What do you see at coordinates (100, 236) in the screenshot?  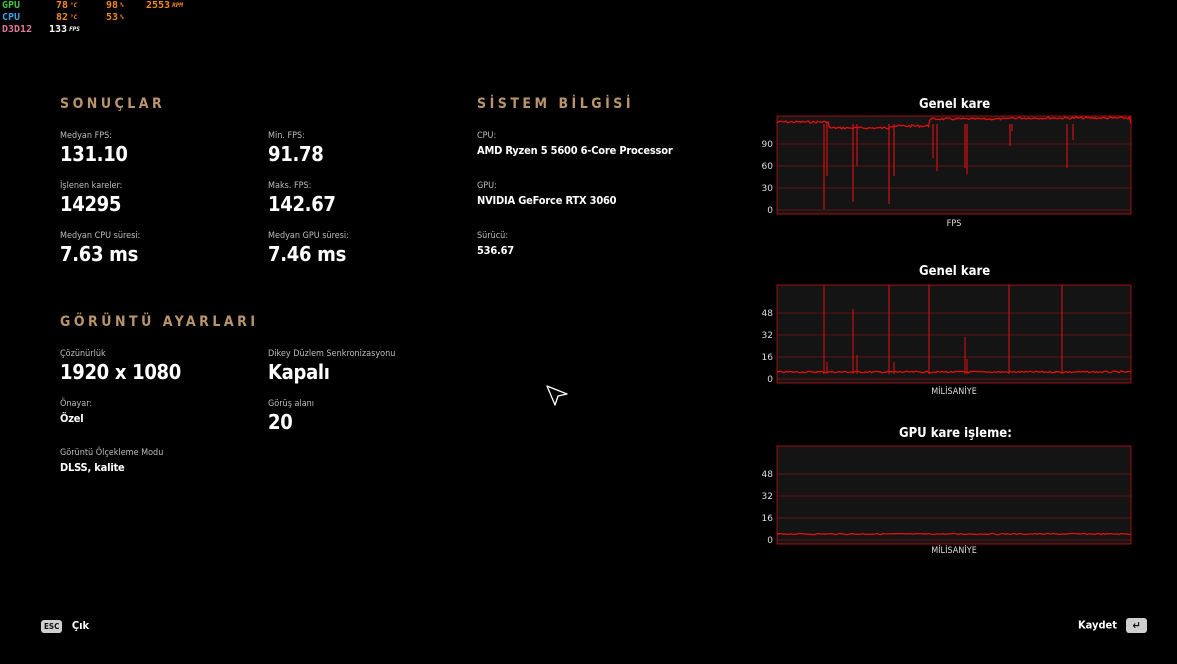 I see `cpu-time-label: Medyan CPU süresi:` at bounding box center [100, 236].